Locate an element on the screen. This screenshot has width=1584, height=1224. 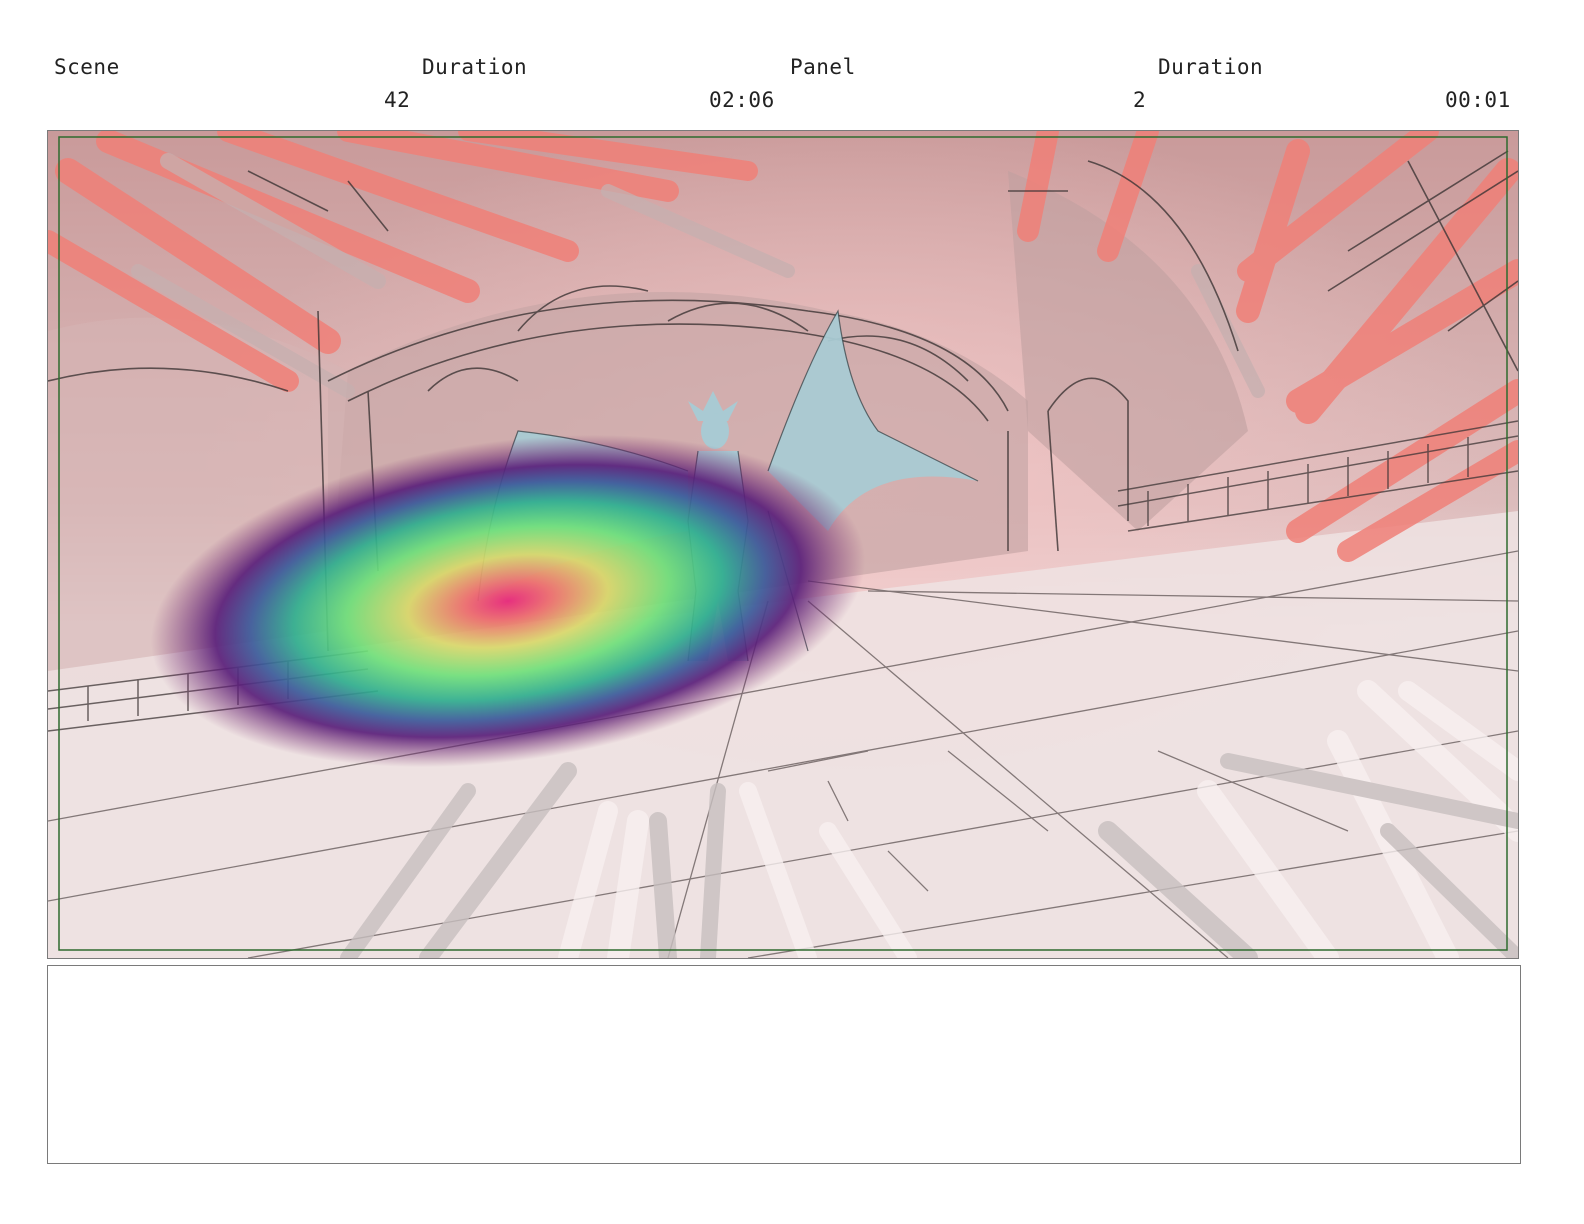
panel-number: 2 is located at coordinates (1140, 100).